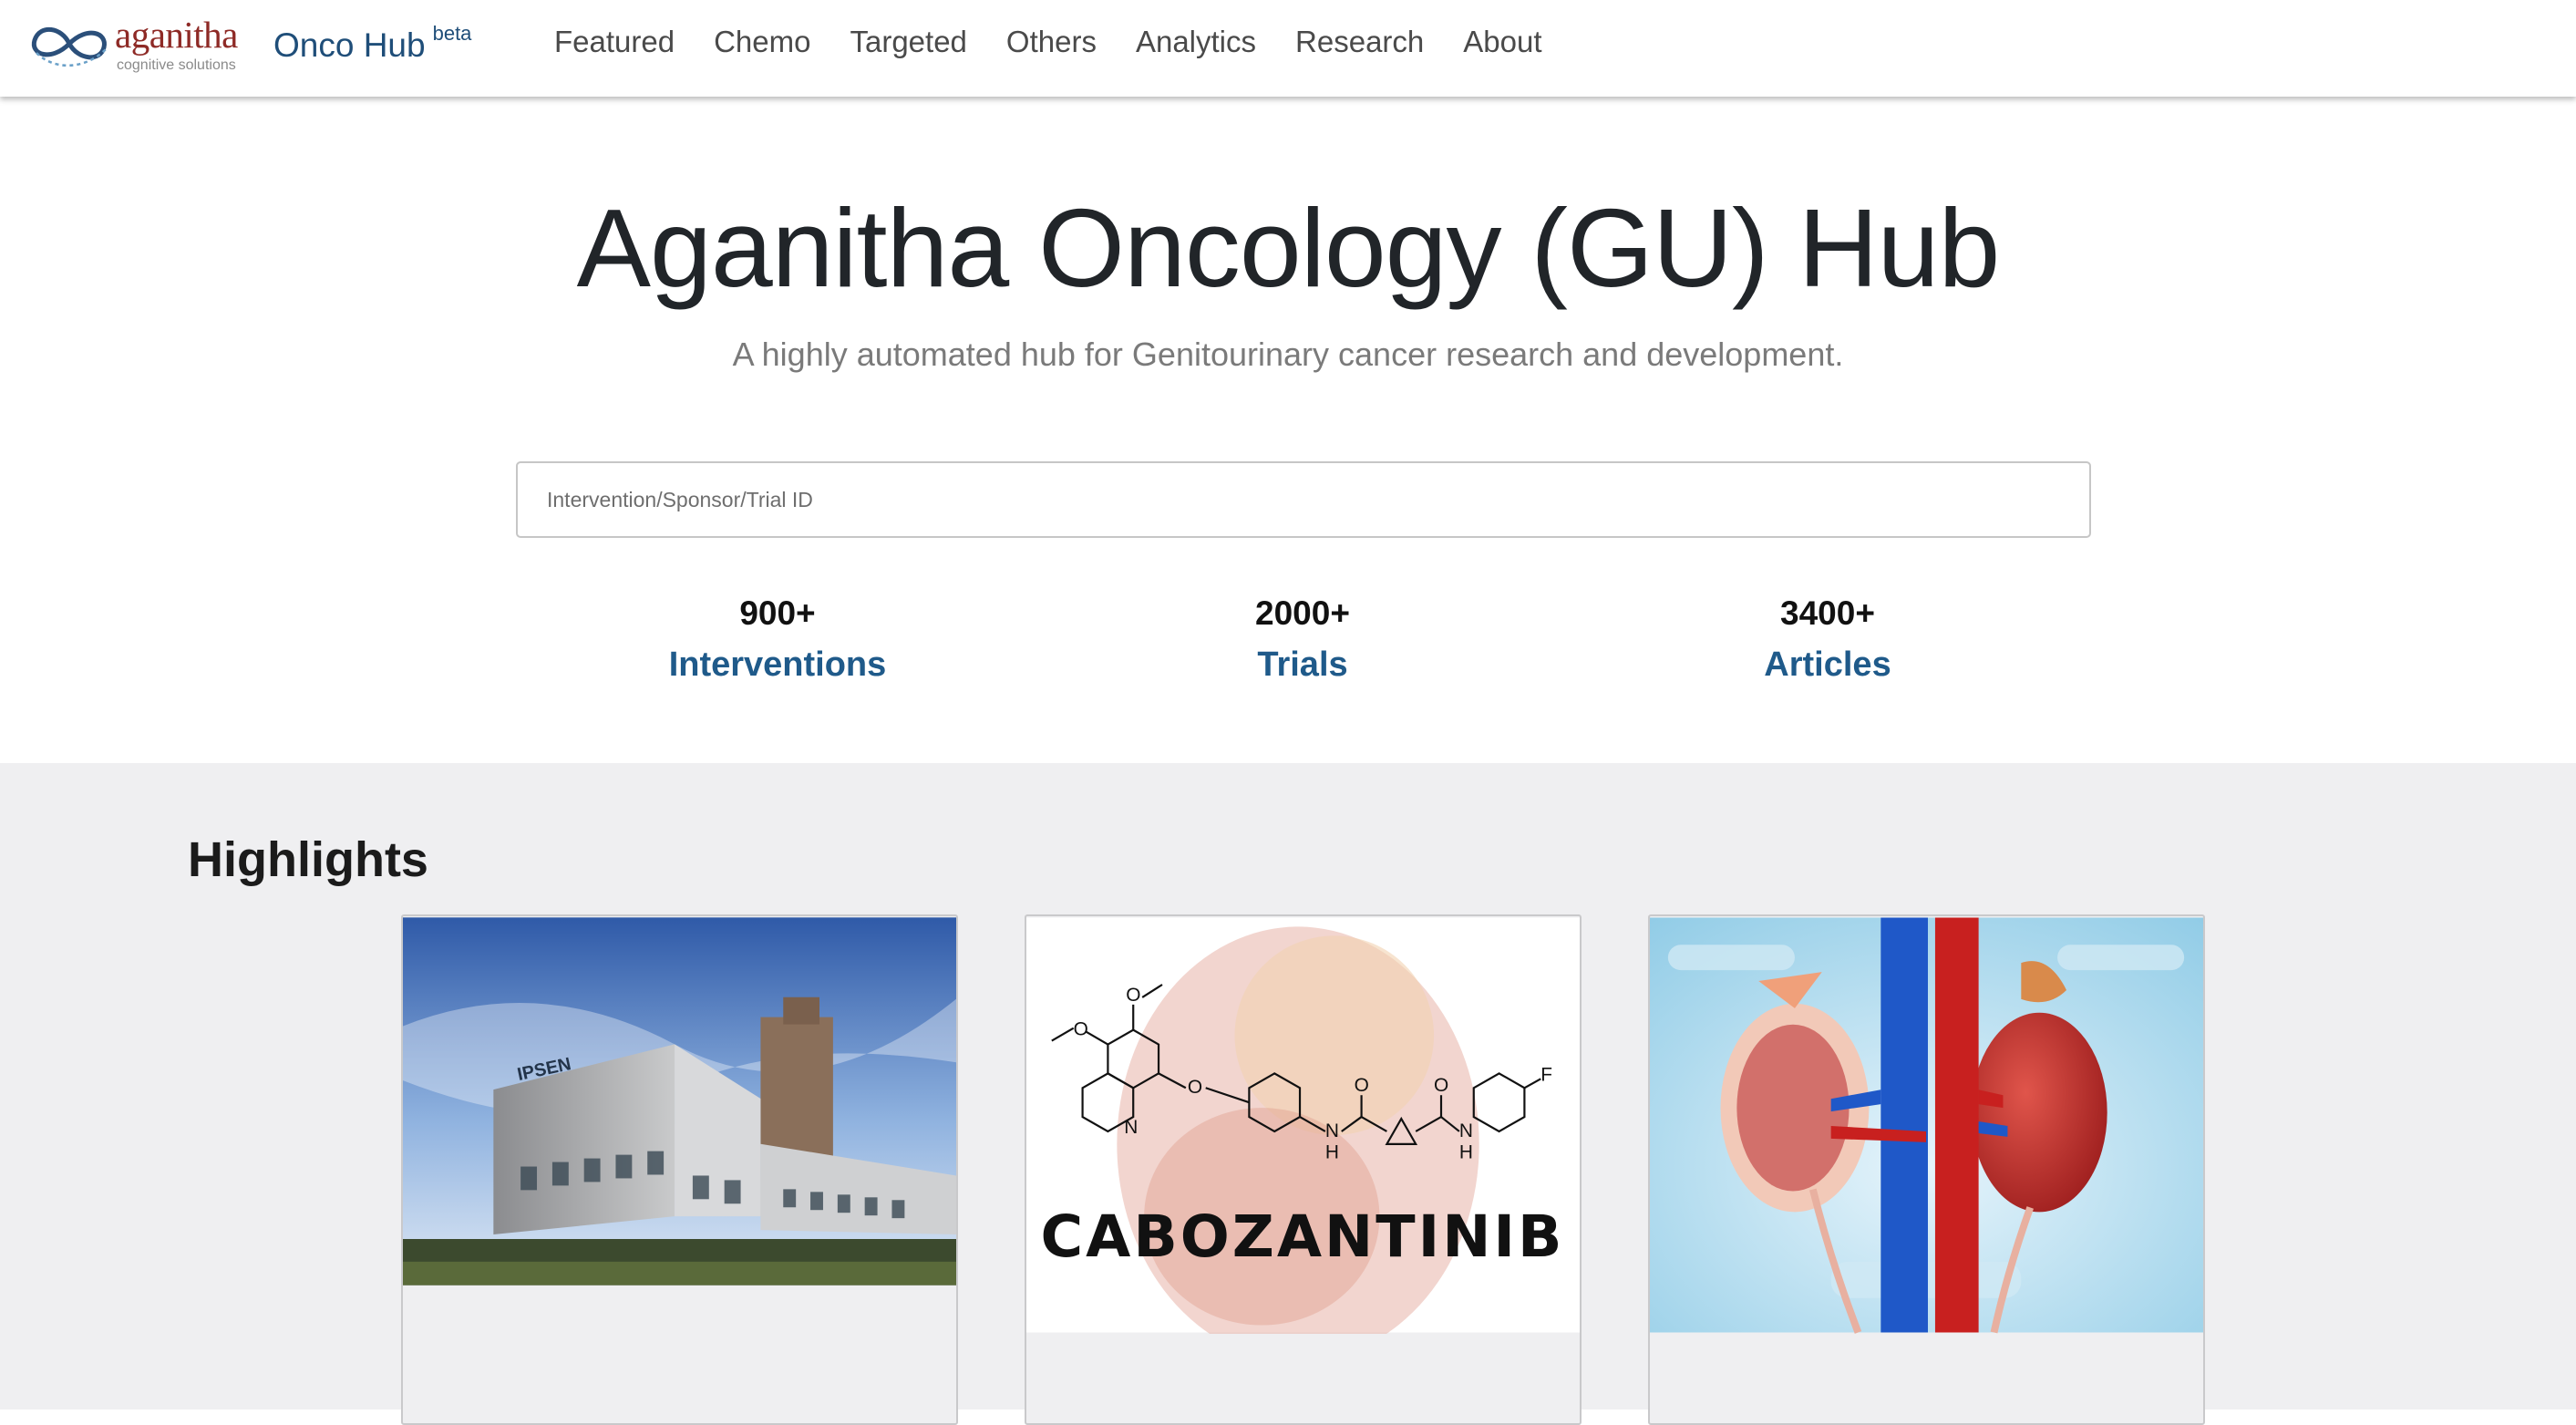 This screenshot has height=1425, width=2576. Describe the element at coordinates (308, 859) in the screenshot. I see `highlights-heading: Highlights` at that location.